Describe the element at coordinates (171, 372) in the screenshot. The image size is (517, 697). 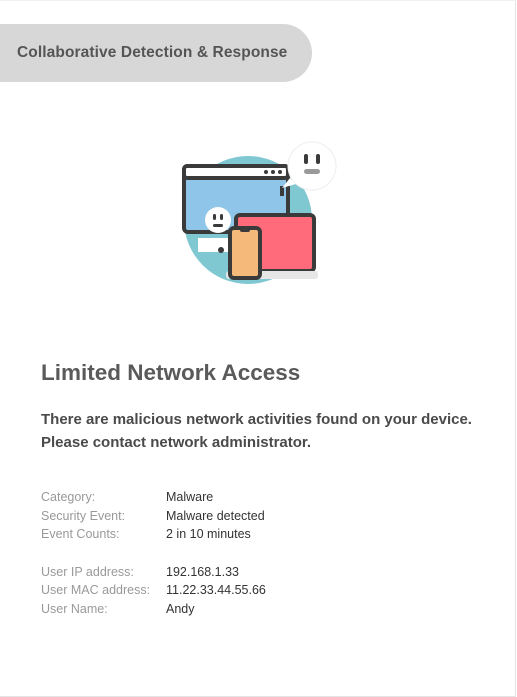
I see `page-title: Limited Network Access` at that location.